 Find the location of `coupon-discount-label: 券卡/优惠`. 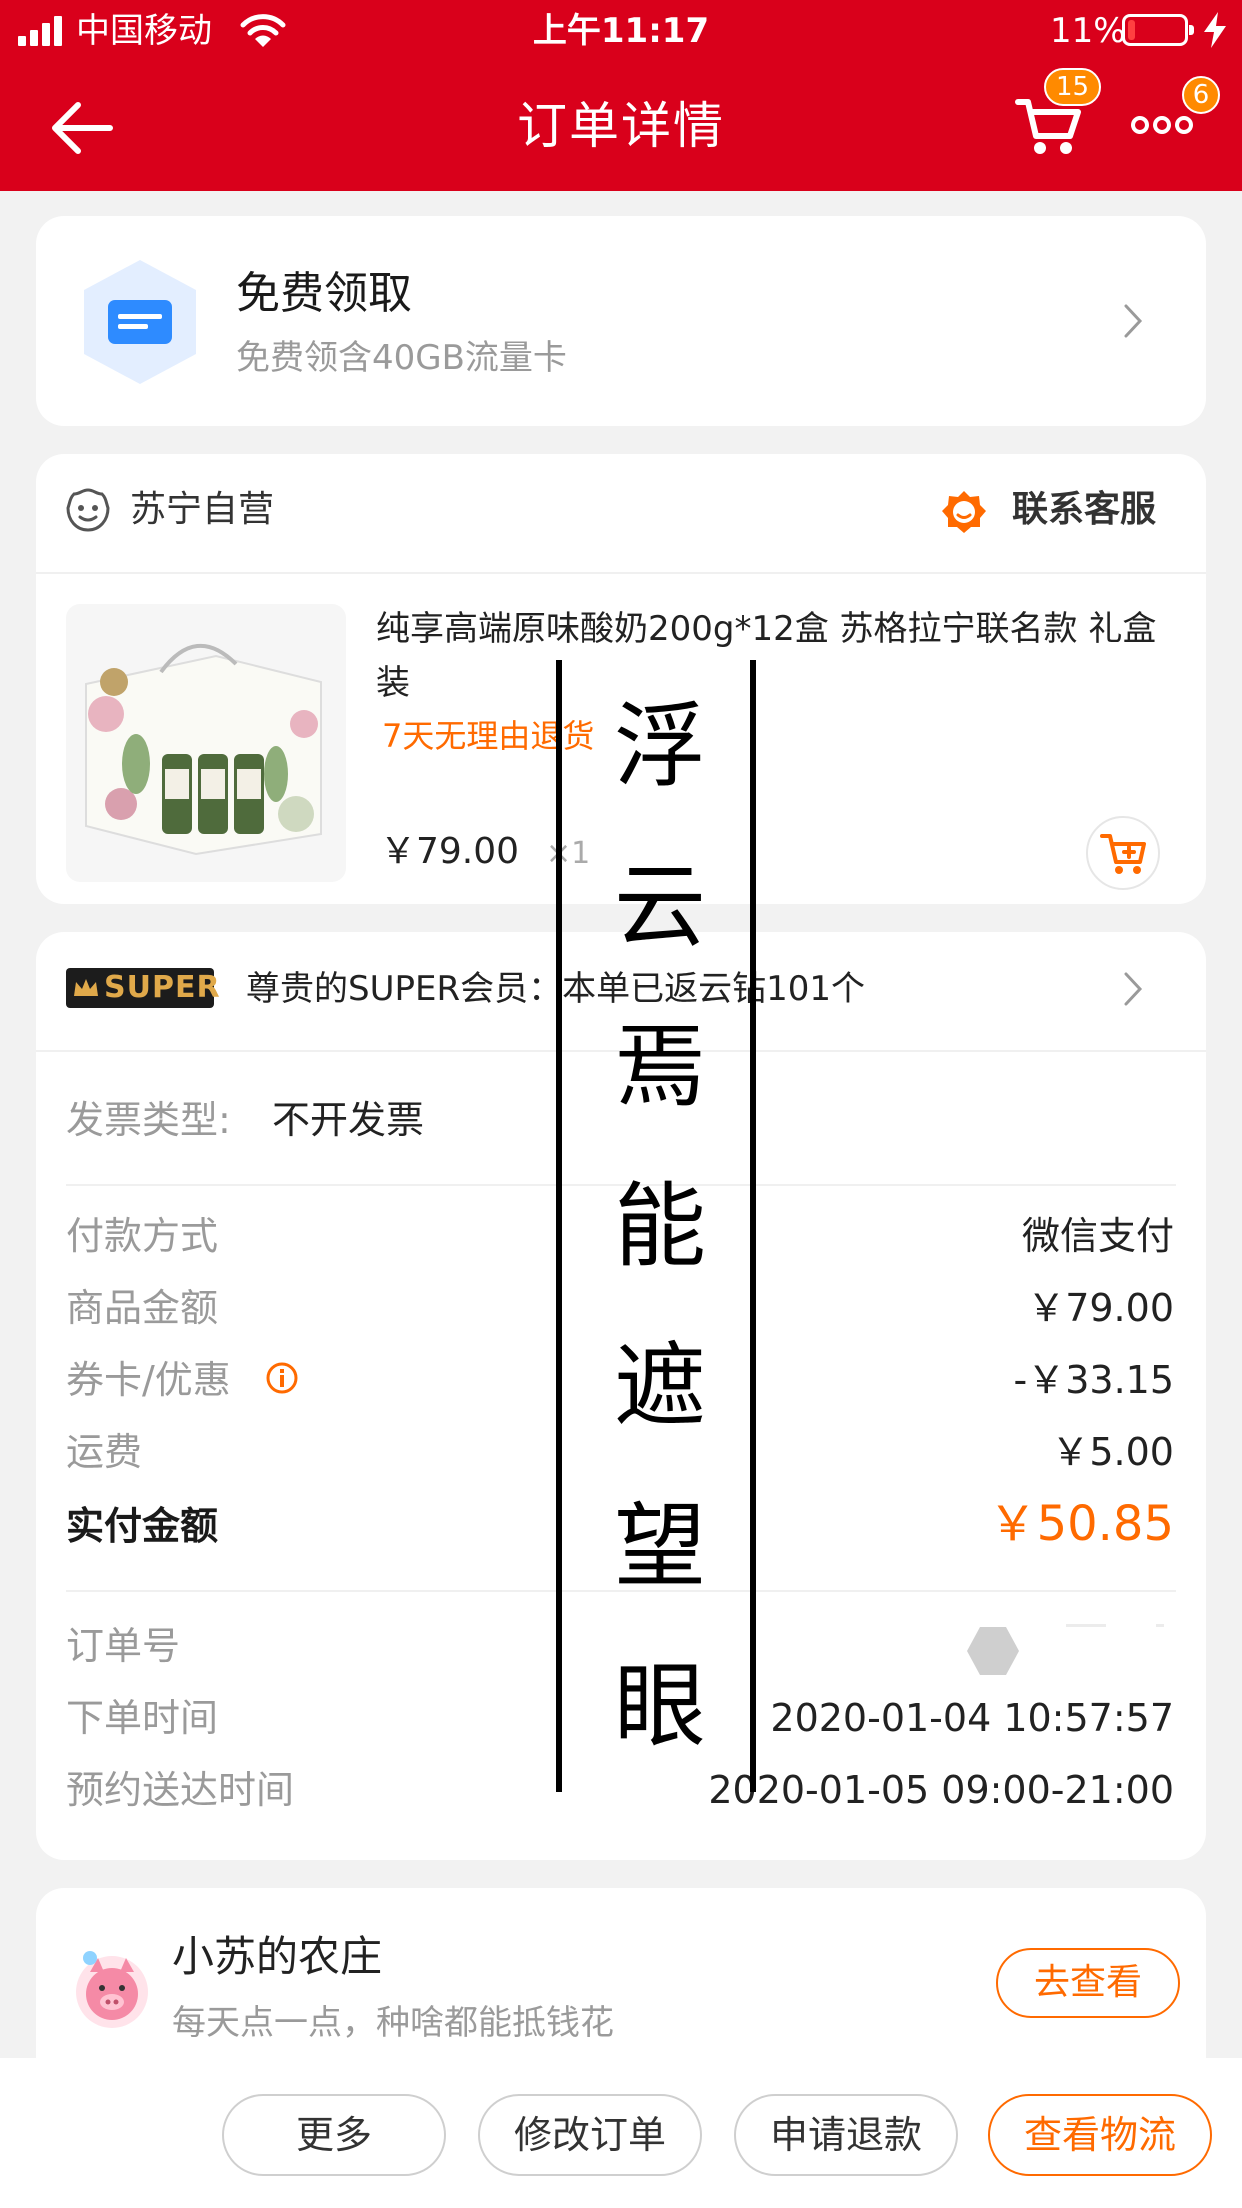

coupon-discount-label: 券卡/优惠 is located at coordinates (148, 1380).